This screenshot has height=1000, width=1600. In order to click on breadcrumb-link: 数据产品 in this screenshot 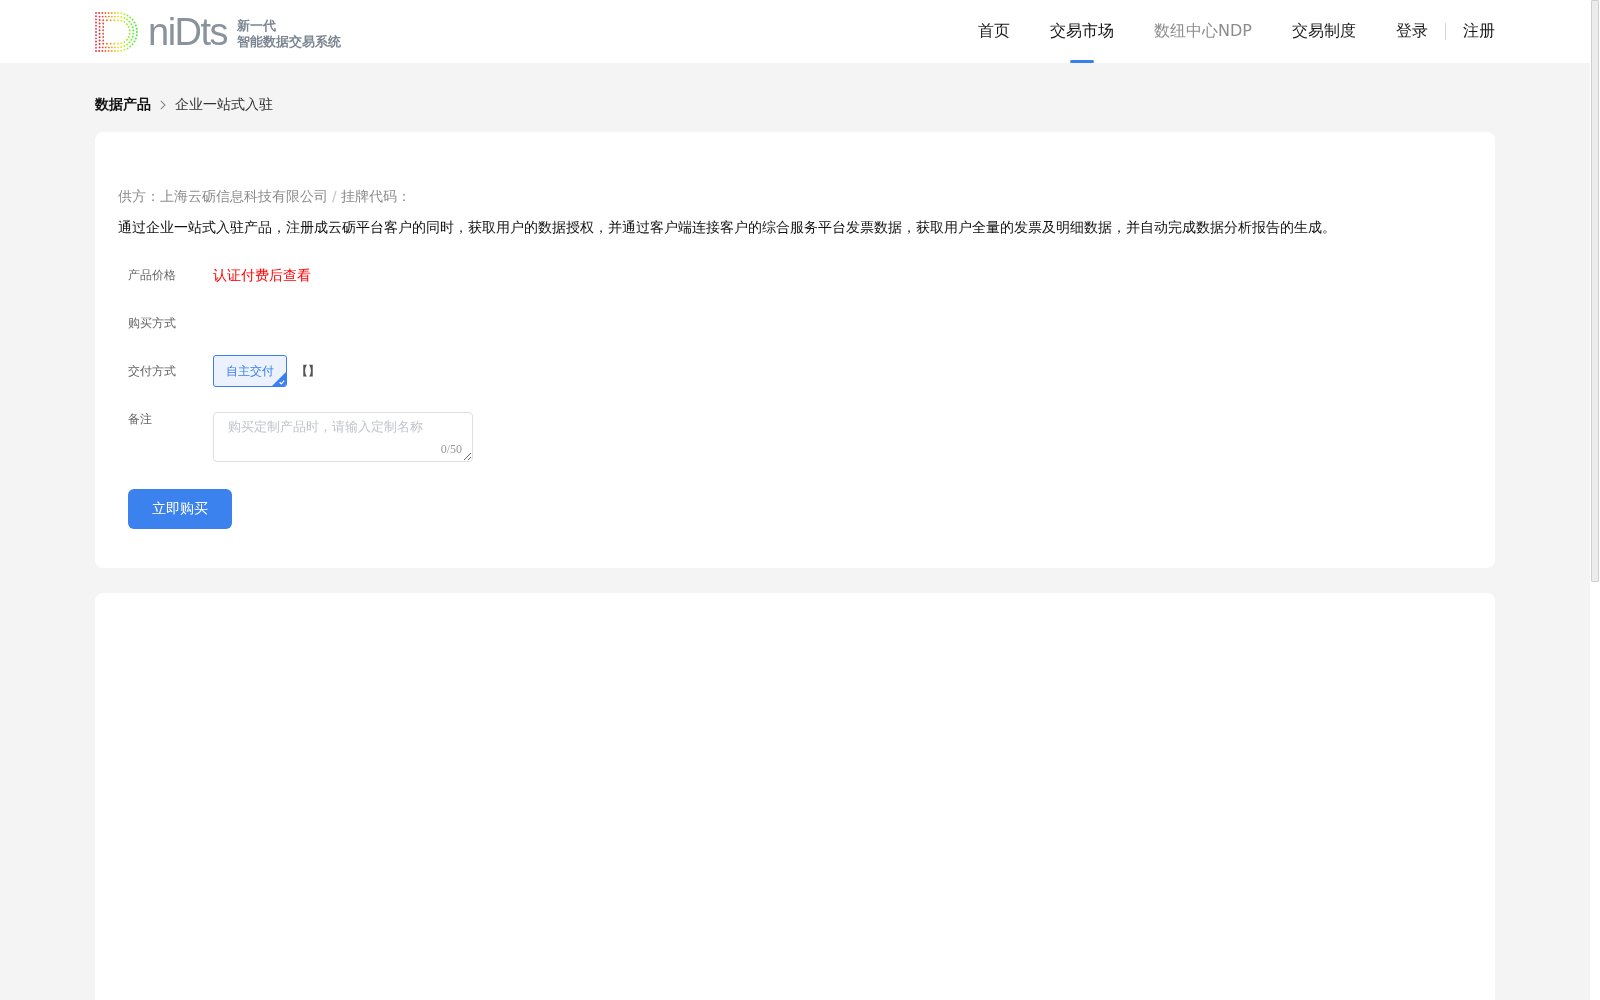, I will do `click(123, 105)`.